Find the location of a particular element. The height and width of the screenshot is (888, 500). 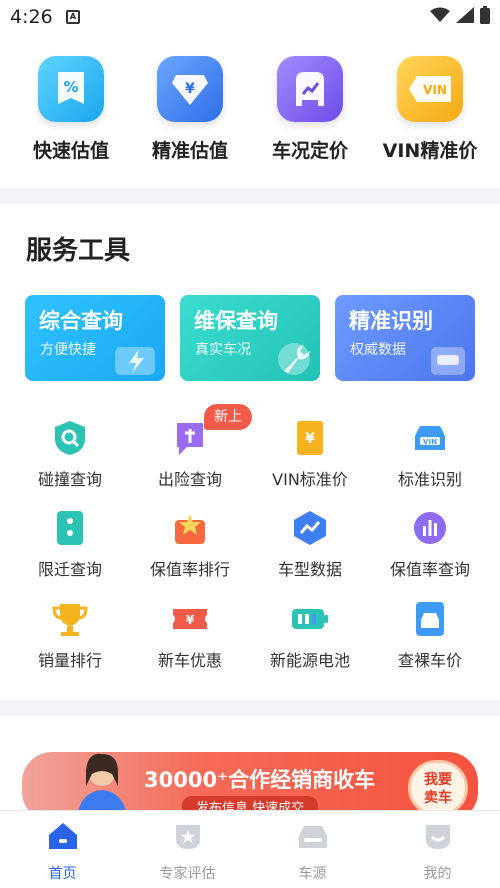

car-vin-icon: VIN is located at coordinates (430, 438).